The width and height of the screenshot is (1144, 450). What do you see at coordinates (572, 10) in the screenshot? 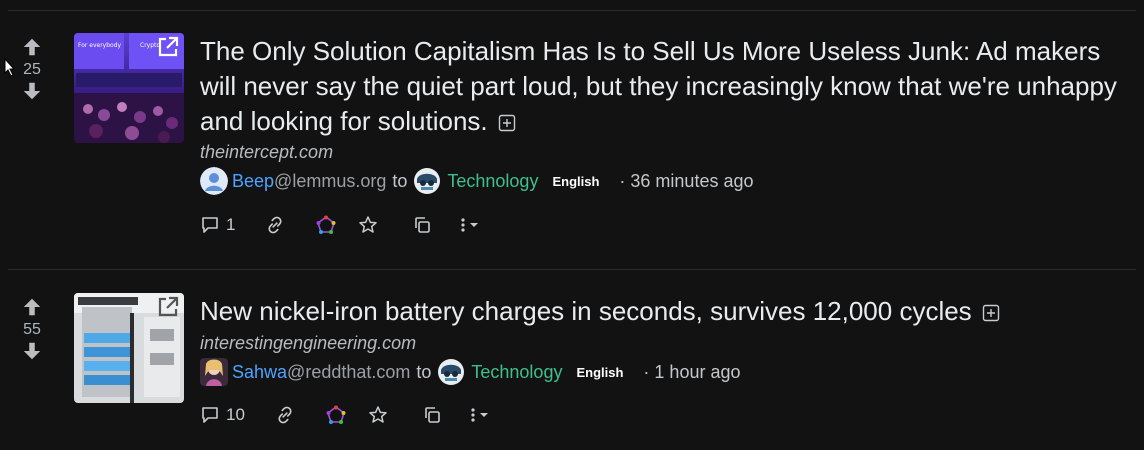
I see `top-divider` at bounding box center [572, 10].